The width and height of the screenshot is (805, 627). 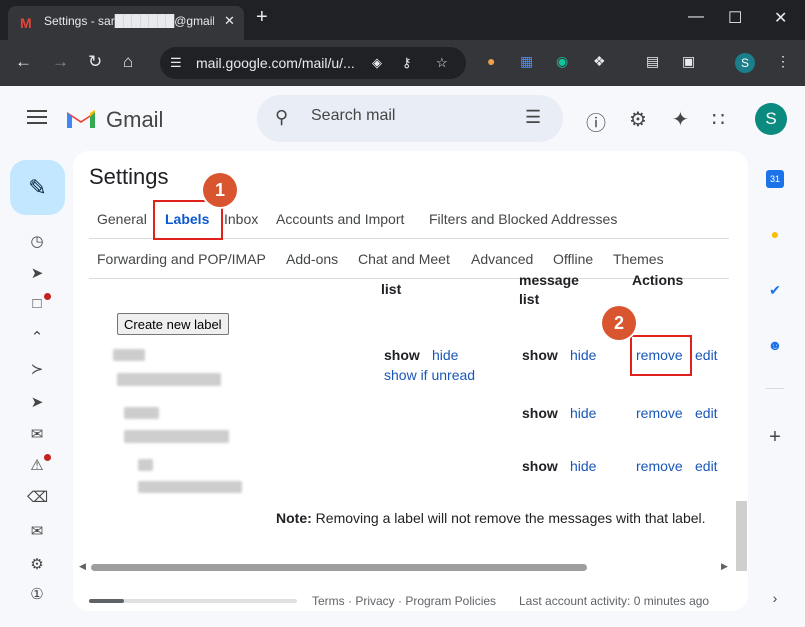 What do you see at coordinates (404, 601) in the screenshot?
I see `footer-links: Terms · Privacy · Program Policies` at bounding box center [404, 601].